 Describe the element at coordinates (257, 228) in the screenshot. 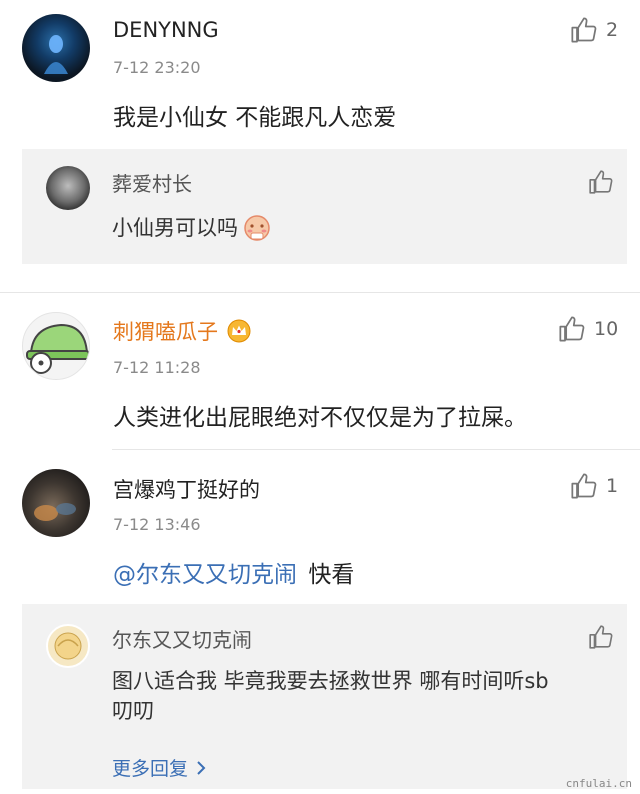

I see `shy-face-emoji-icon` at that location.